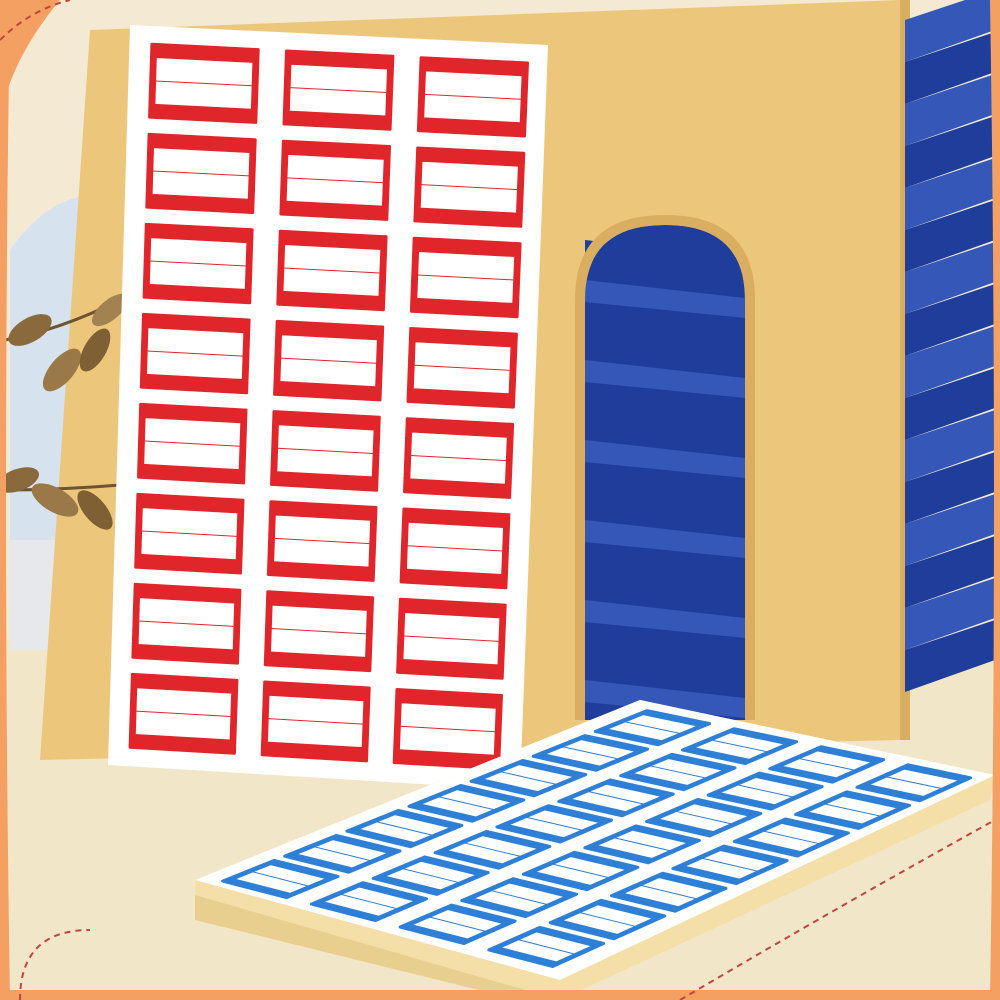 This screenshot has width=1000, height=1000. I want to click on arch-window, so click(665, 467).